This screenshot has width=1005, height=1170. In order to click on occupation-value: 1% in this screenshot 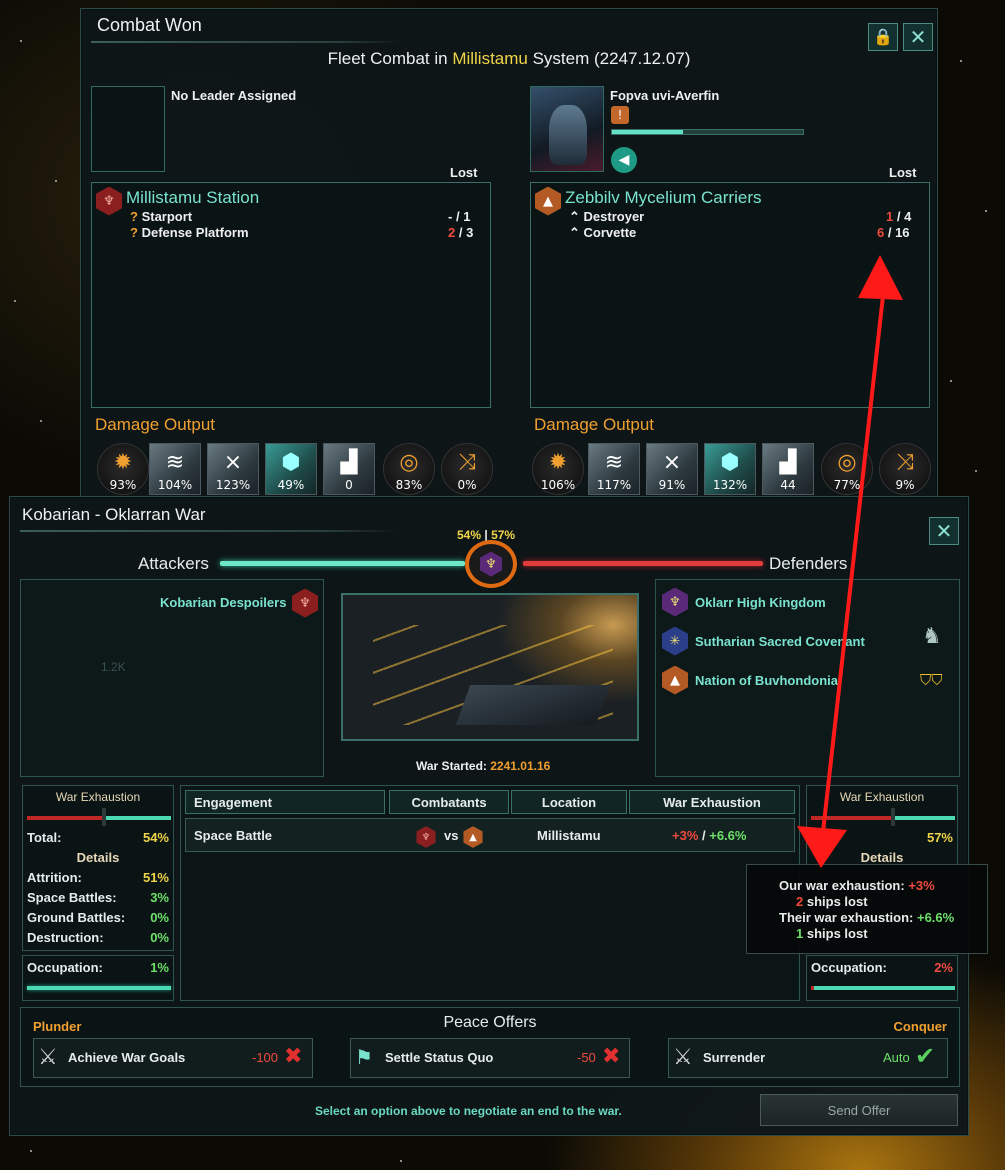, I will do `click(159, 967)`.